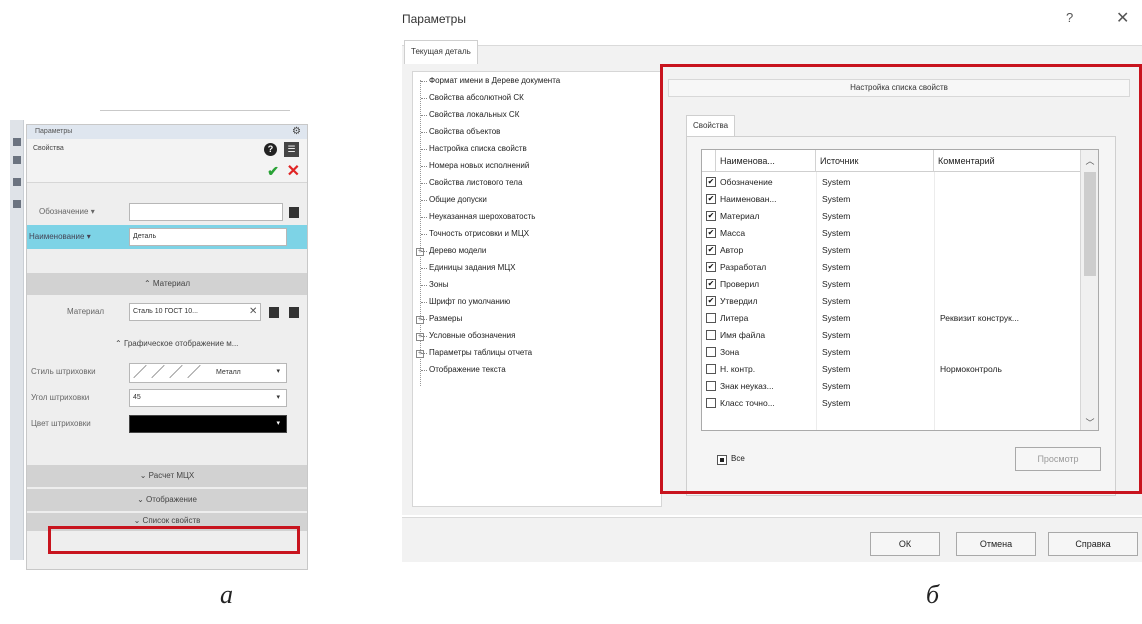 The image size is (1142, 624). What do you see at coordinates (463, 369) in the screenshot?
I see `tree-item: Отображение текста` at bounding box center [463, 369].